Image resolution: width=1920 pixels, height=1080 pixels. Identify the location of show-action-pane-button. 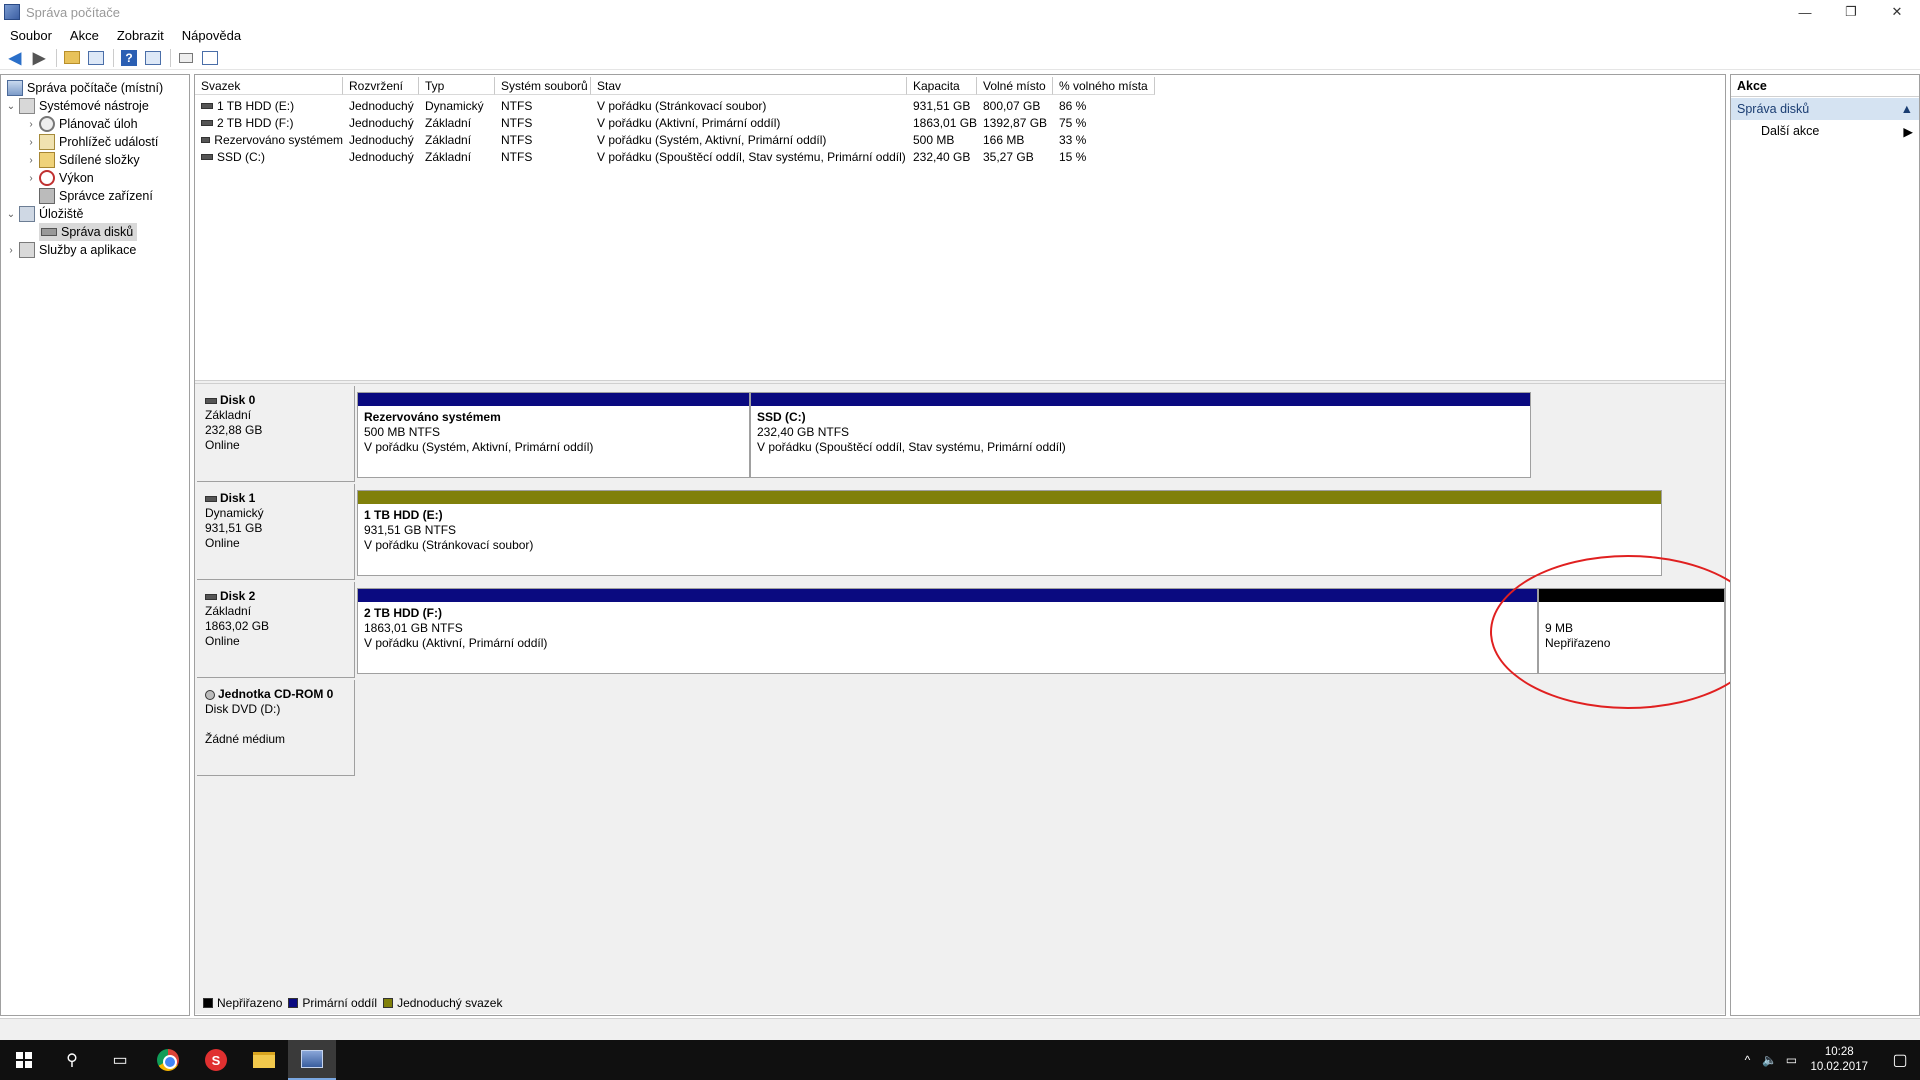
(153, 58).